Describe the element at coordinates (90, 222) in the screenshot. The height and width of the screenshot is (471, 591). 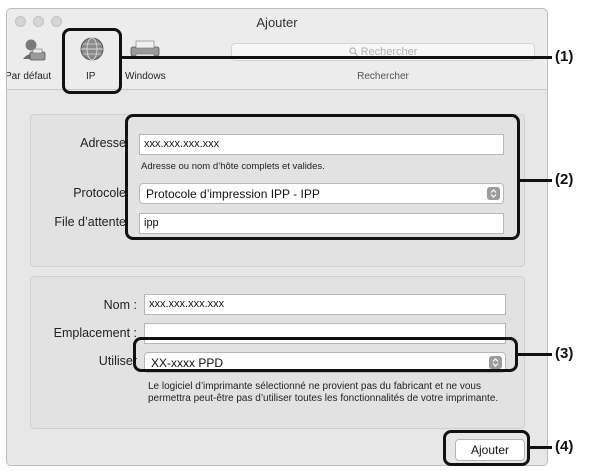
I see `queue-label: File d’attente` at that location.